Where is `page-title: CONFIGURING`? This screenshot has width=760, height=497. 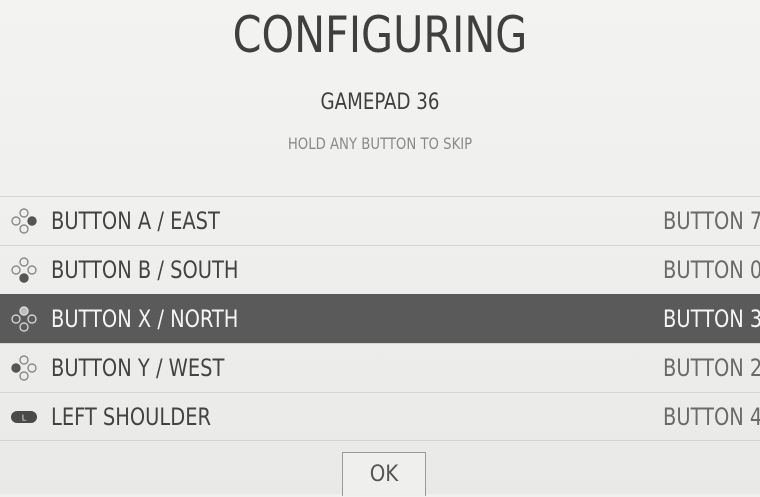
page-title: CONFIGURING is located at coordinates (380, 35).